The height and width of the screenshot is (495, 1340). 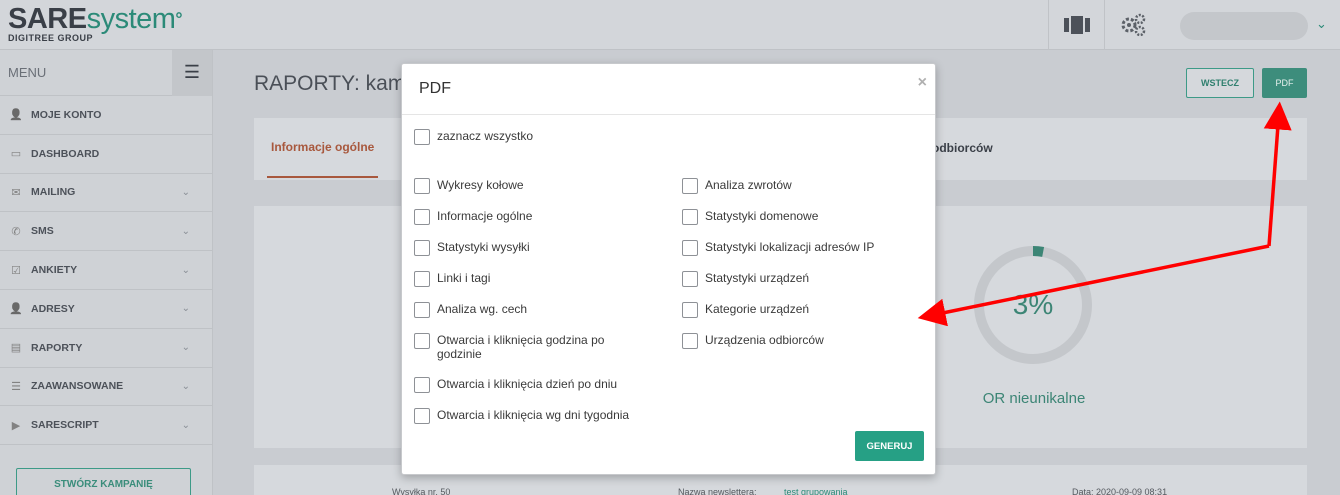 I want to click on pdf-option-left: Wykresy kołowe, so click(x=529, y=186).